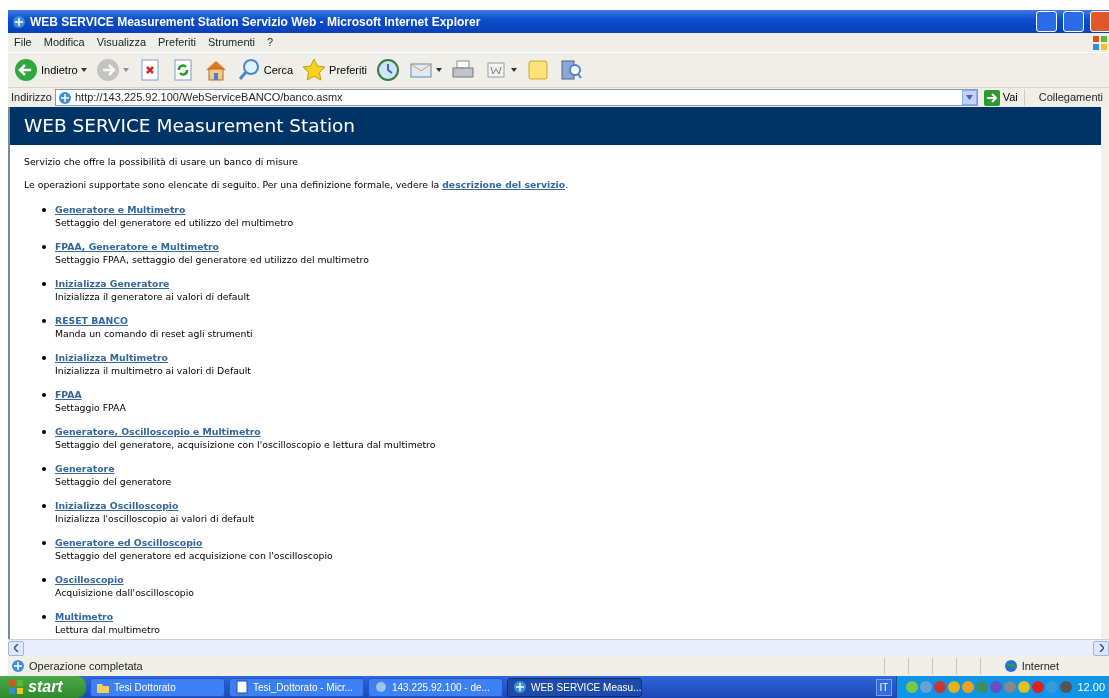 The image size is (1109, 698). Describe the element at coordinates (91, 407) in the screenshot. I see `operation-description: Settaggio FPAA` at that location.